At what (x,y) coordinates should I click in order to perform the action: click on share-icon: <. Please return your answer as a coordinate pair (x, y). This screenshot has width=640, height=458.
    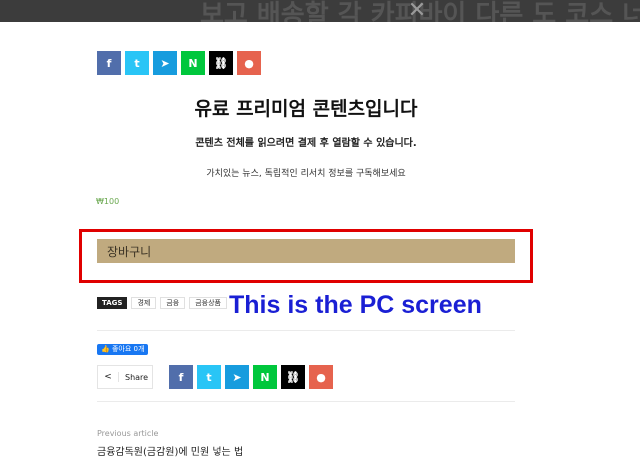
    Looking at the image, I should click on (108, 377).